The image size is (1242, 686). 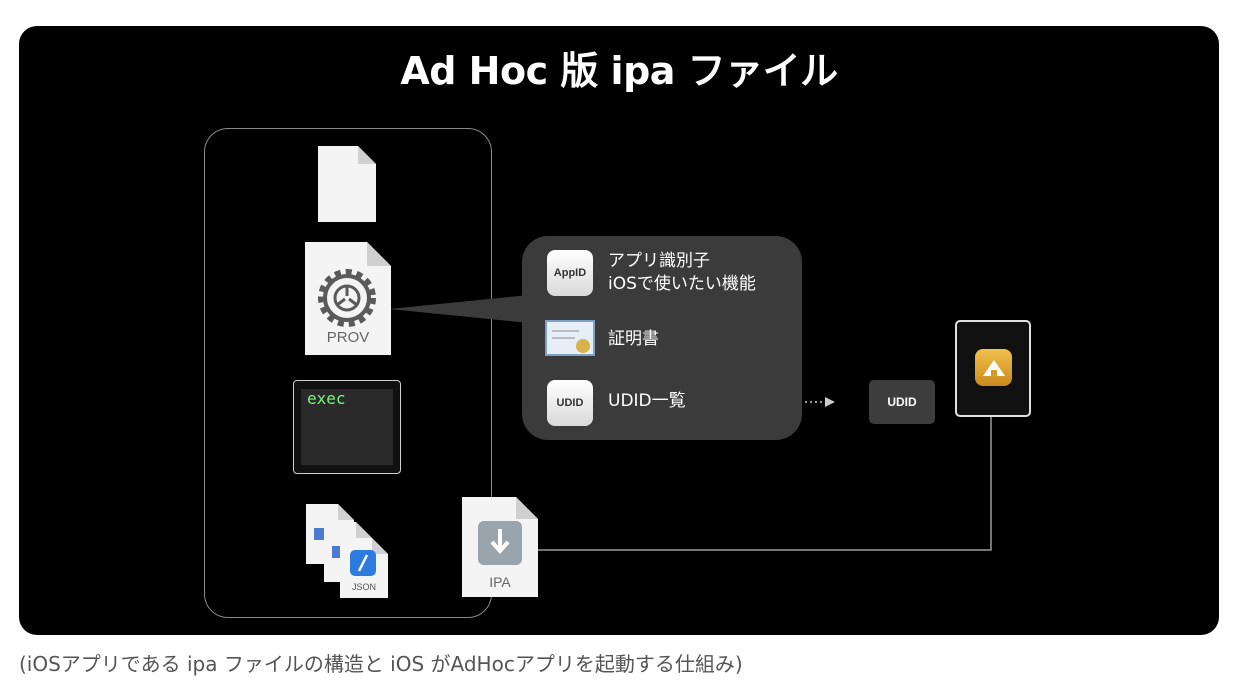 What do you see at coordinates (570, 338) in the screenshot?
I see `certificate-icon` at bounding box center [570, 338].